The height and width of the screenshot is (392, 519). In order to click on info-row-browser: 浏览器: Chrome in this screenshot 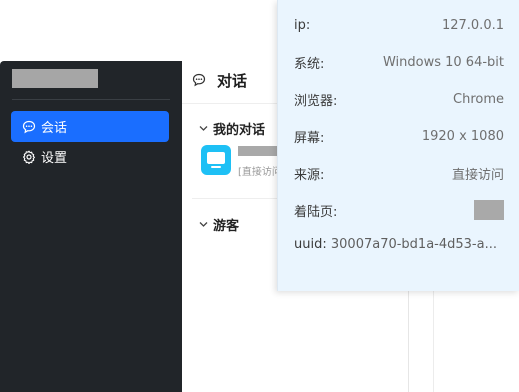, I will do `click(399, 99)`.